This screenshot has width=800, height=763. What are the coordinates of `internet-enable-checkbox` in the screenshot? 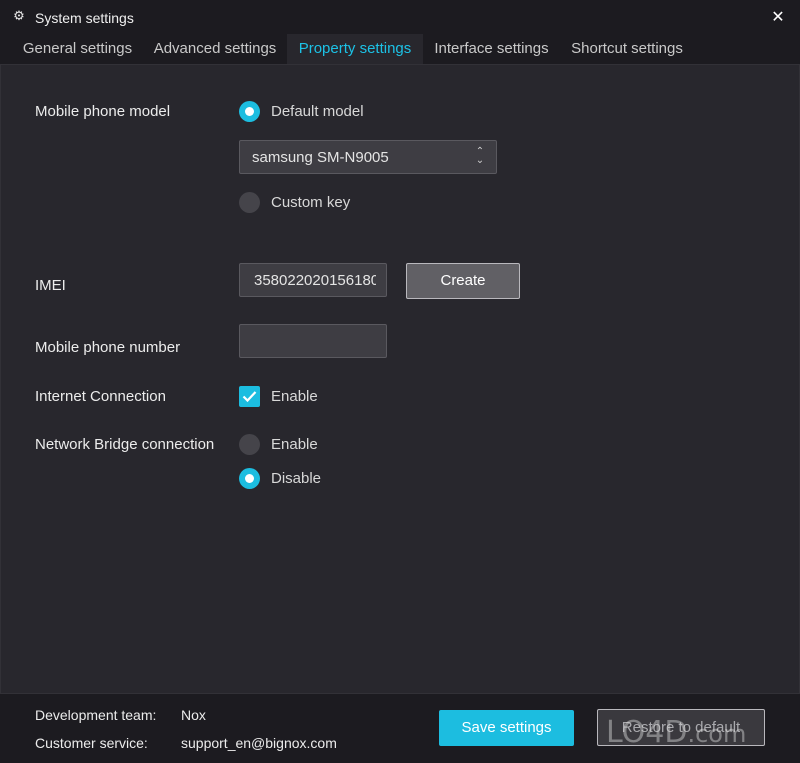 It's located at (249, 396).